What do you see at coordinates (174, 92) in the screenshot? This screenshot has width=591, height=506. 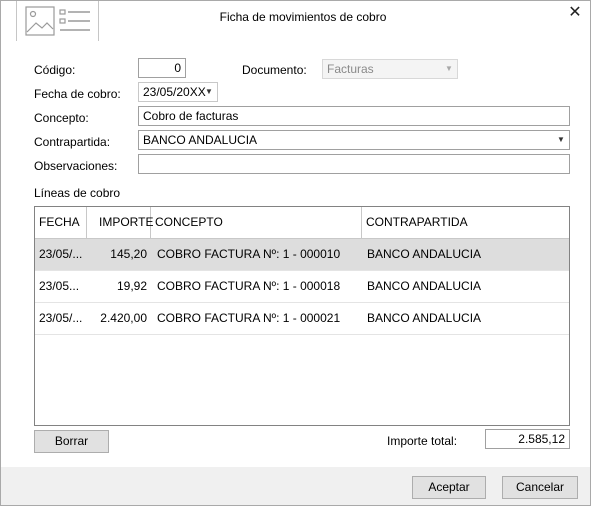 I see `fecha-value: 23/05/20XX` at bounding box center [174, 92].